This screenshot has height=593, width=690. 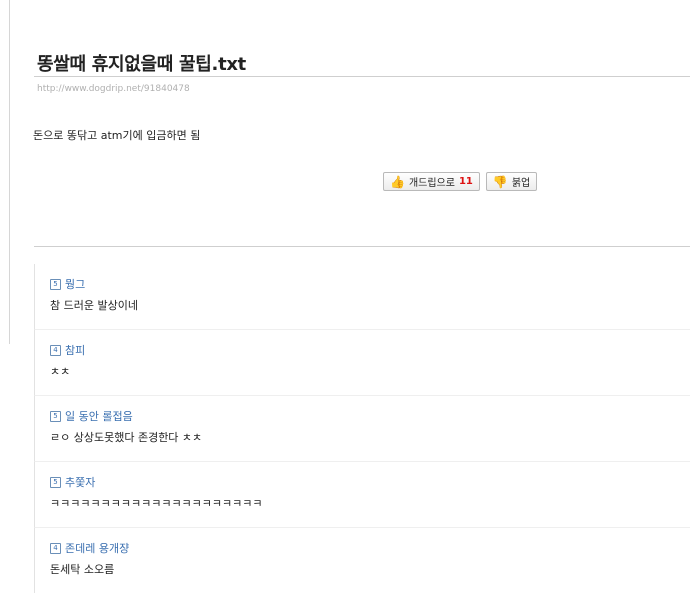 I want to click on comment-author: 존데레 용개쟝, so click(x=97, y=548).